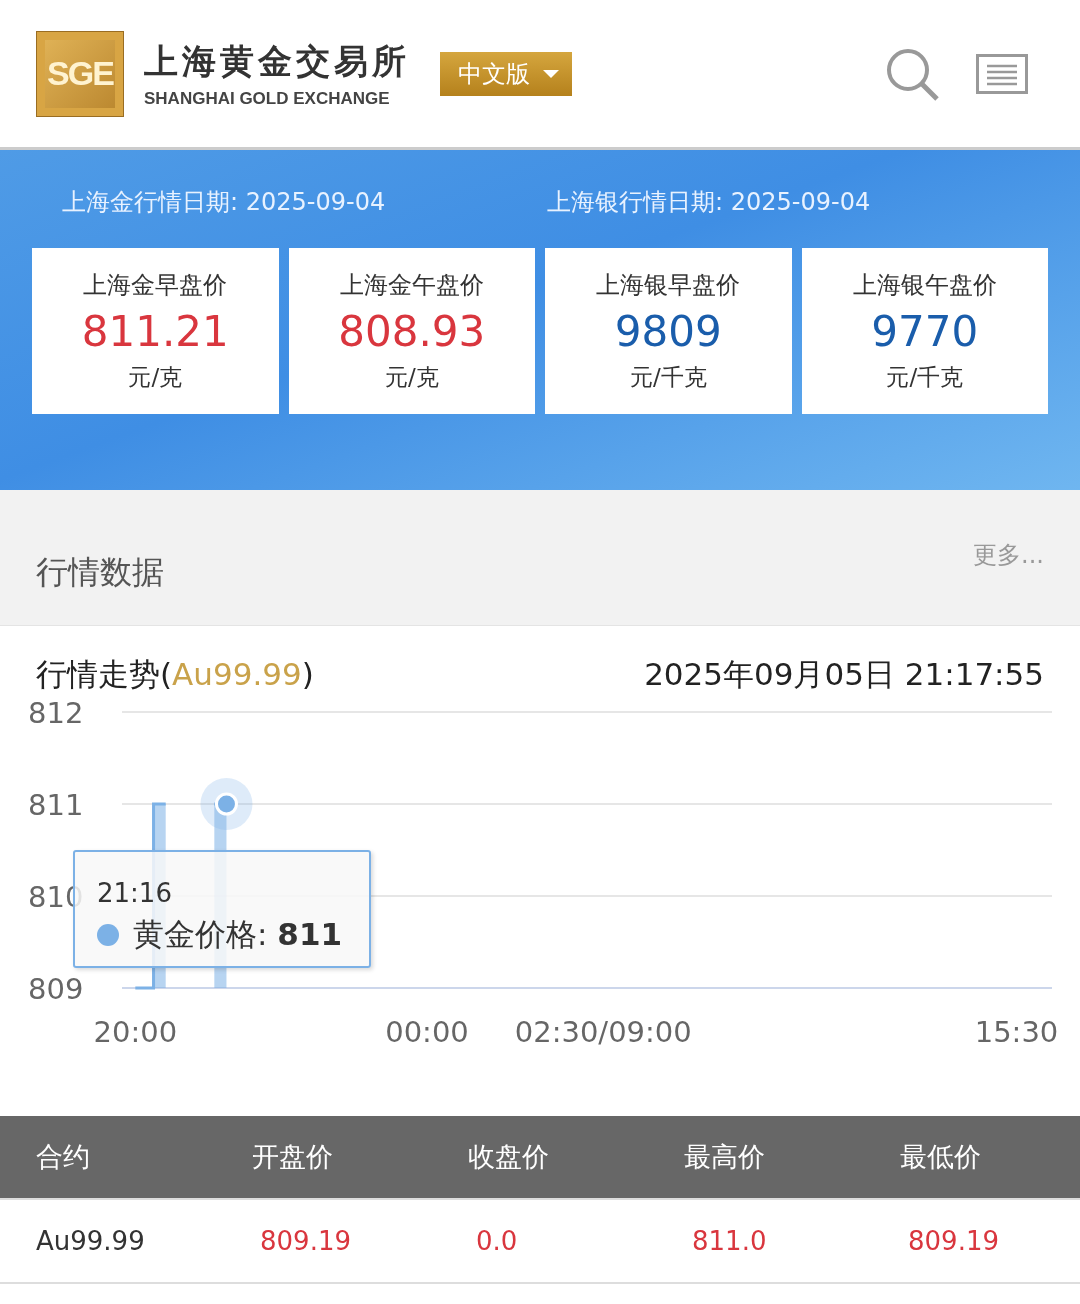 The image size is (1080, 1304). Describe the element at coordinates (497, 1241) in the screenshot. I see `table-cell-text: 0.0` at that location.